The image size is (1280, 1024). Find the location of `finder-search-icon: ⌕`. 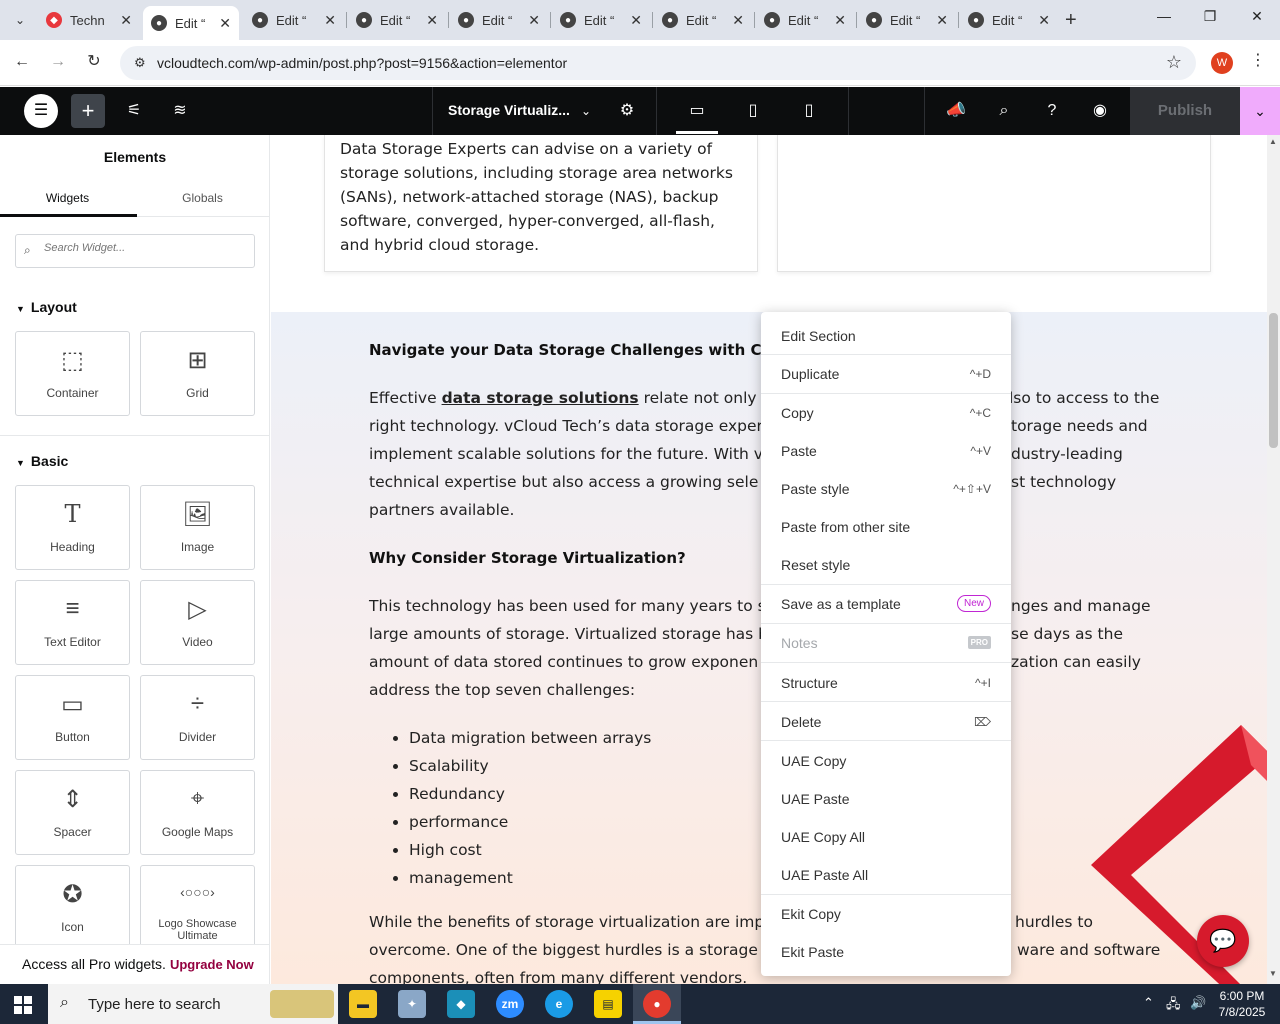

finder-search-icon: ⌕ is located at coordinates (1004, 111).